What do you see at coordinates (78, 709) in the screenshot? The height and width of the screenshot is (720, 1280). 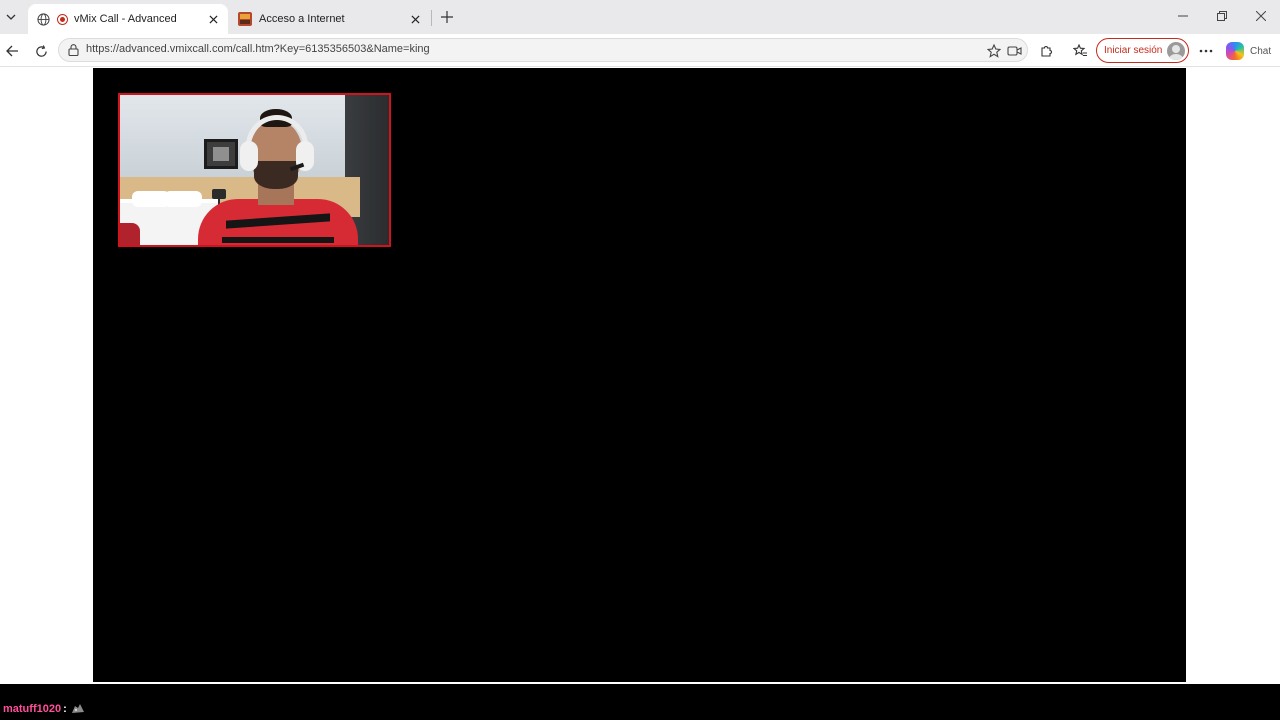 I see `emote-icon` at bounding box center [78, 709].